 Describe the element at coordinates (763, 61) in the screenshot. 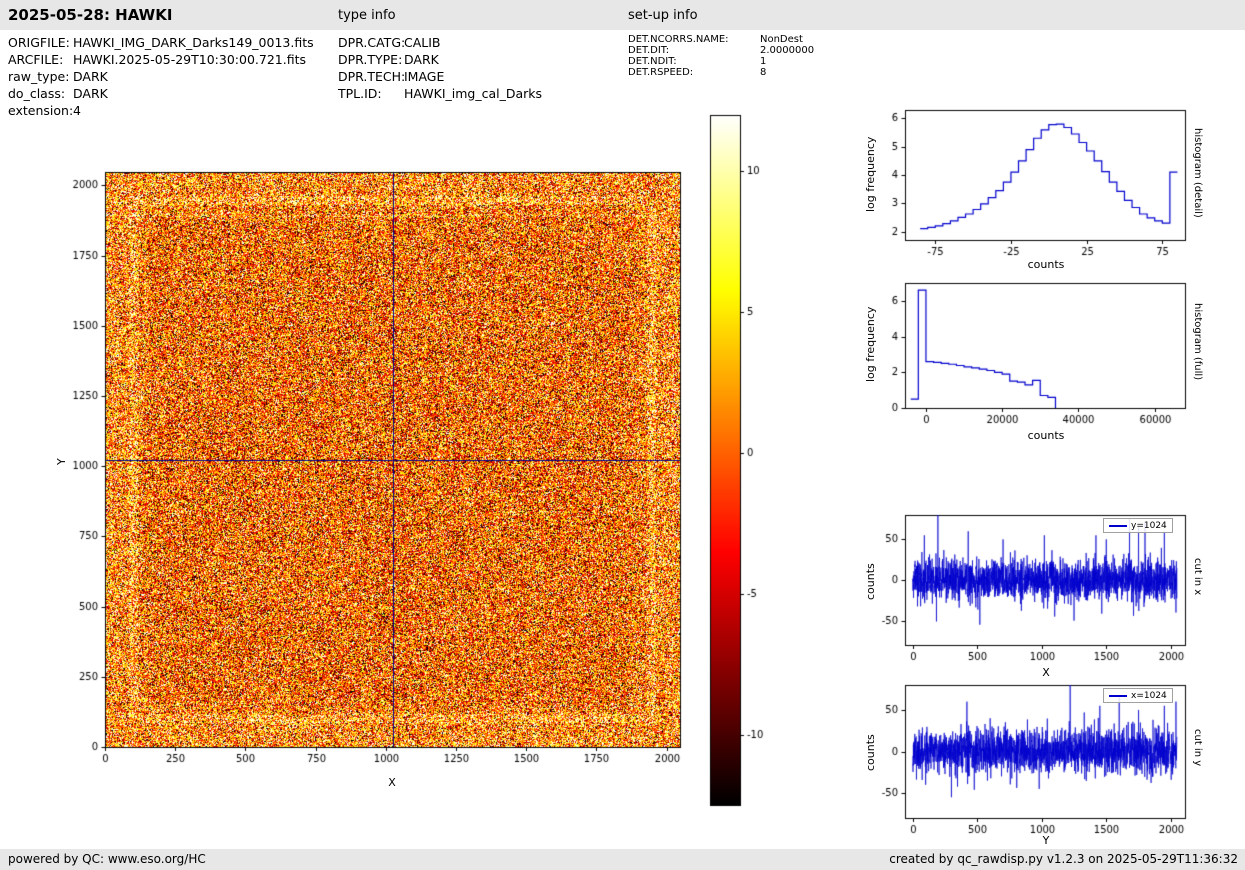

I see `meta-value-ndit: 1` at that location.